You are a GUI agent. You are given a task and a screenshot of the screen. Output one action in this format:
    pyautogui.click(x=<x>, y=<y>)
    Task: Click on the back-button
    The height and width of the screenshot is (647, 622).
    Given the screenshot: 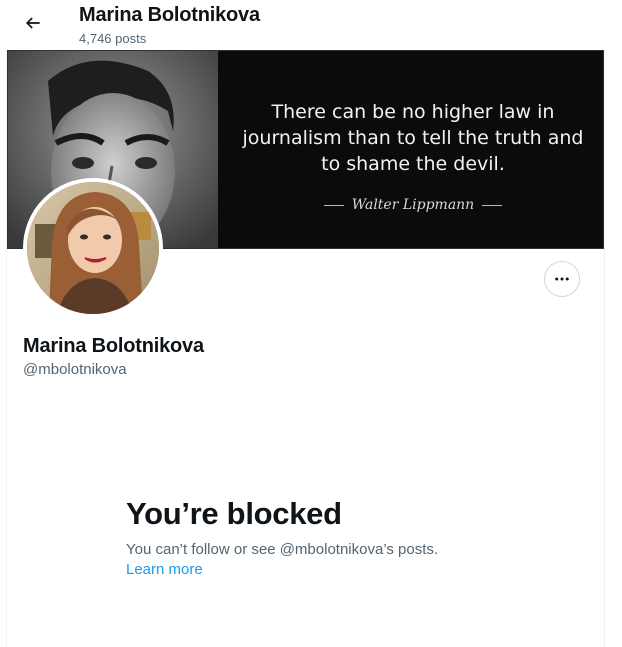 What is the action you would take?
    pyautogui.click(x=33, y=23)
    